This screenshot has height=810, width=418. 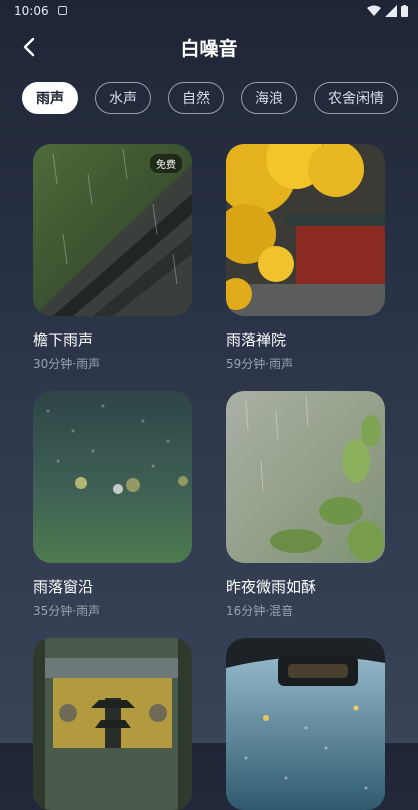 I want to click on sound-card: 雨落禅院 59分钟·雨声, so click(x=305, y=258).